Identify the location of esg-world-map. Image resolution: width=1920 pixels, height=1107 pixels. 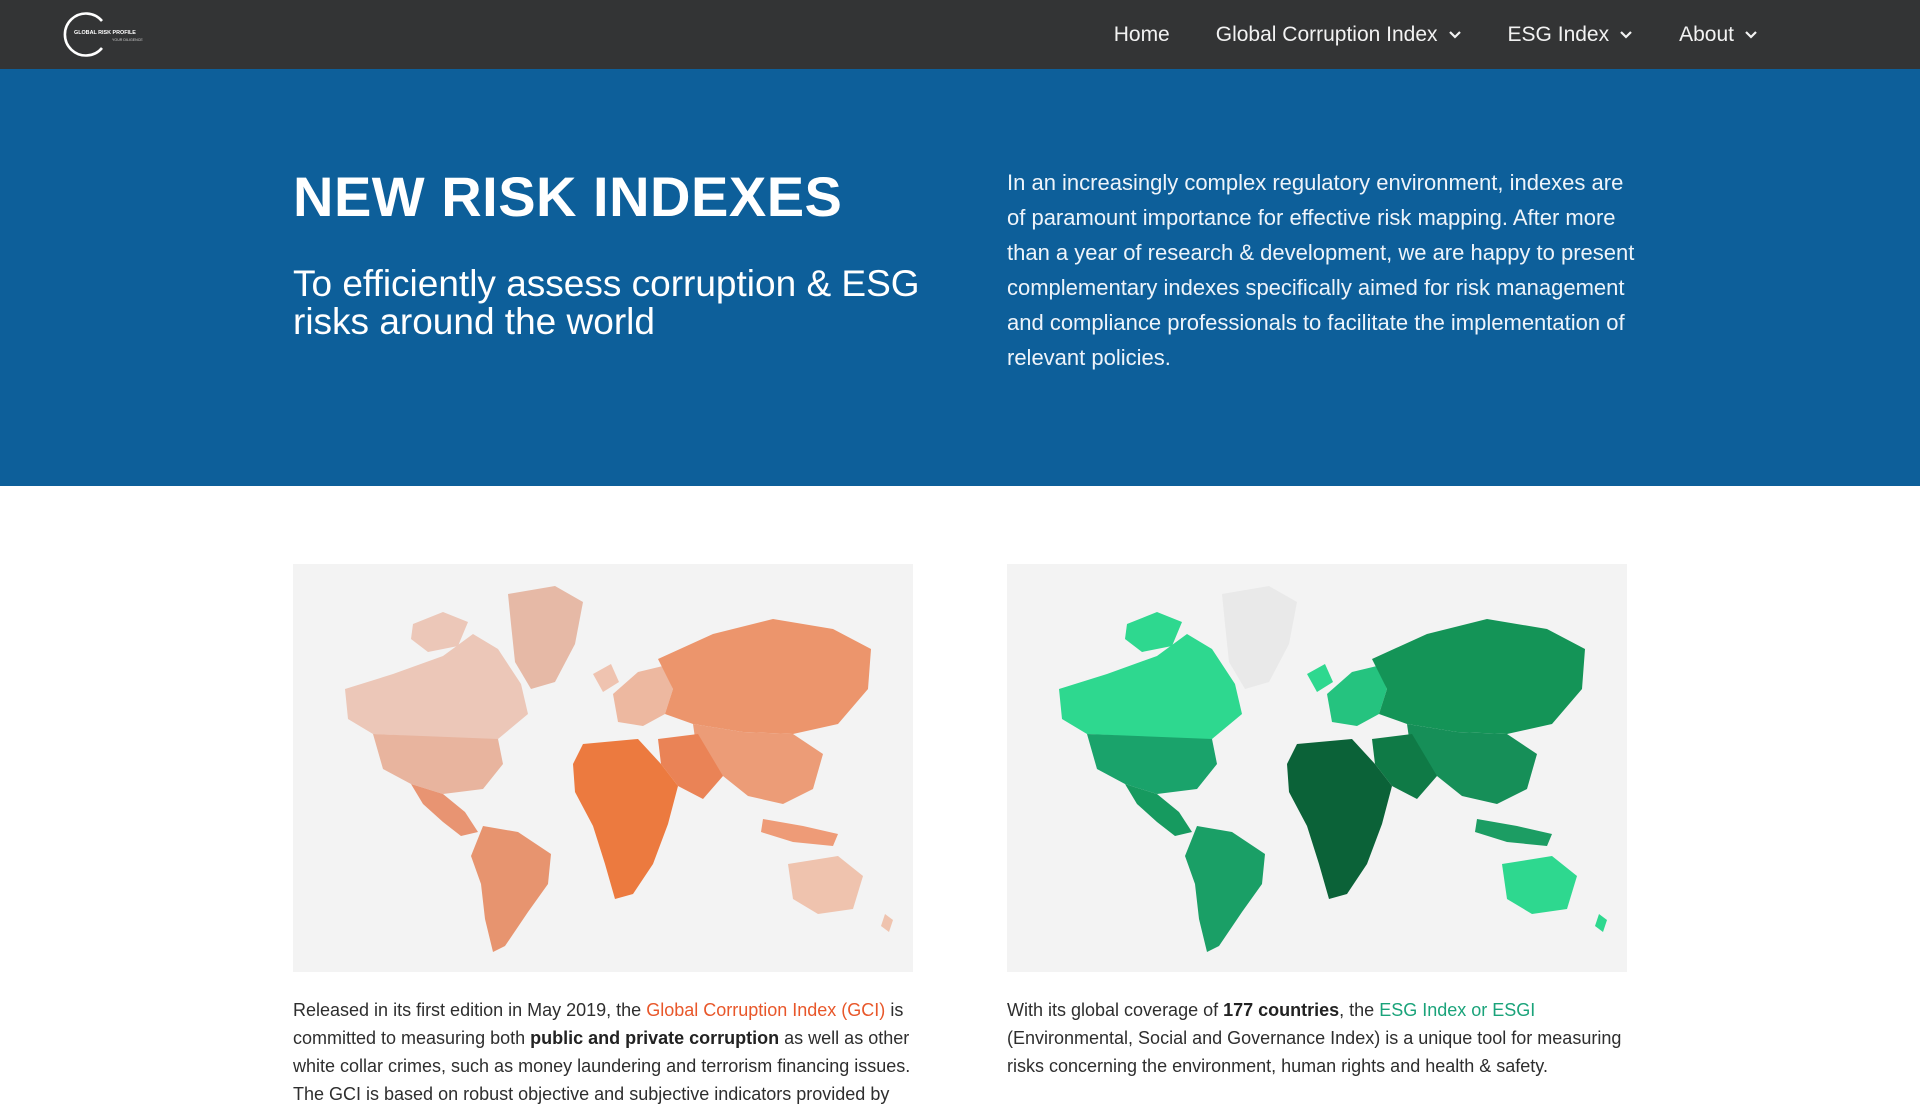
(1317, 768).